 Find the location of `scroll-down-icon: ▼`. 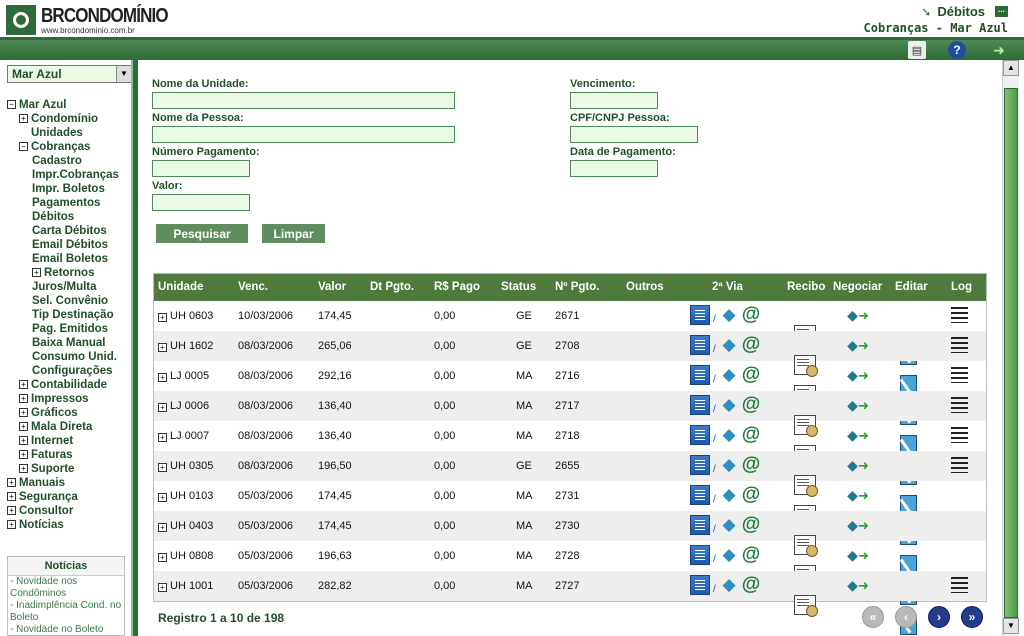

scroll-down-icon: ▼ is located at coordinates (1011, 626).